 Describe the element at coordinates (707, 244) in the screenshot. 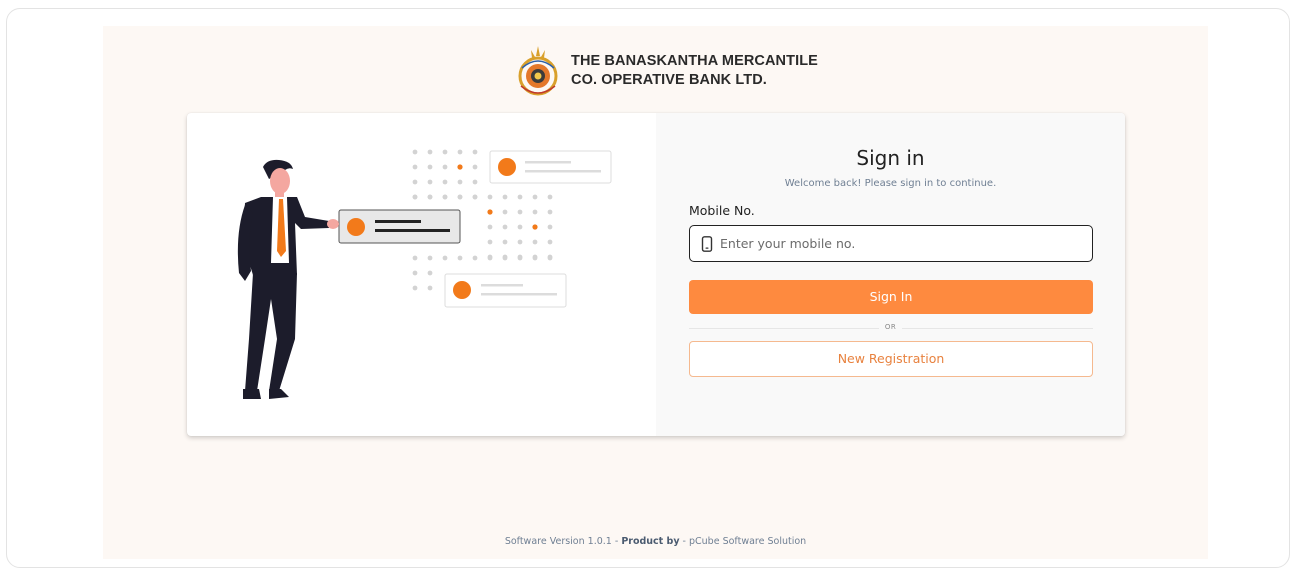

I see `mobile-phone-icon` at that location.